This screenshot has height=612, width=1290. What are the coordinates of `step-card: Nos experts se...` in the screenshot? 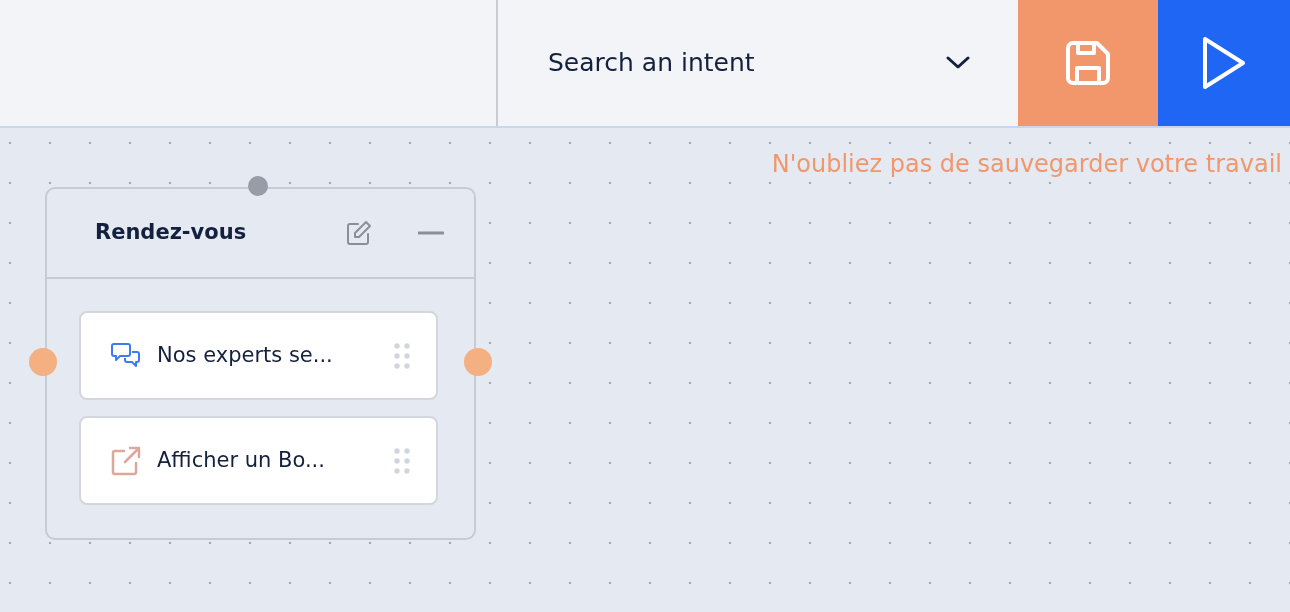 It's located at (258, 355).